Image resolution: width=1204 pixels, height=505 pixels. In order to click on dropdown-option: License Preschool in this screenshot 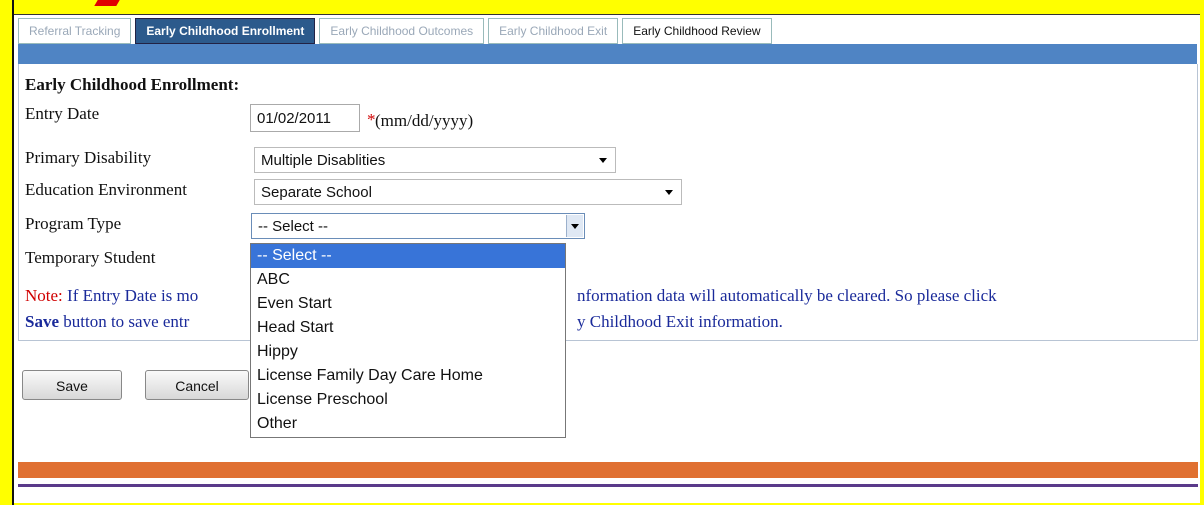, I will do `click(408, 400)`.